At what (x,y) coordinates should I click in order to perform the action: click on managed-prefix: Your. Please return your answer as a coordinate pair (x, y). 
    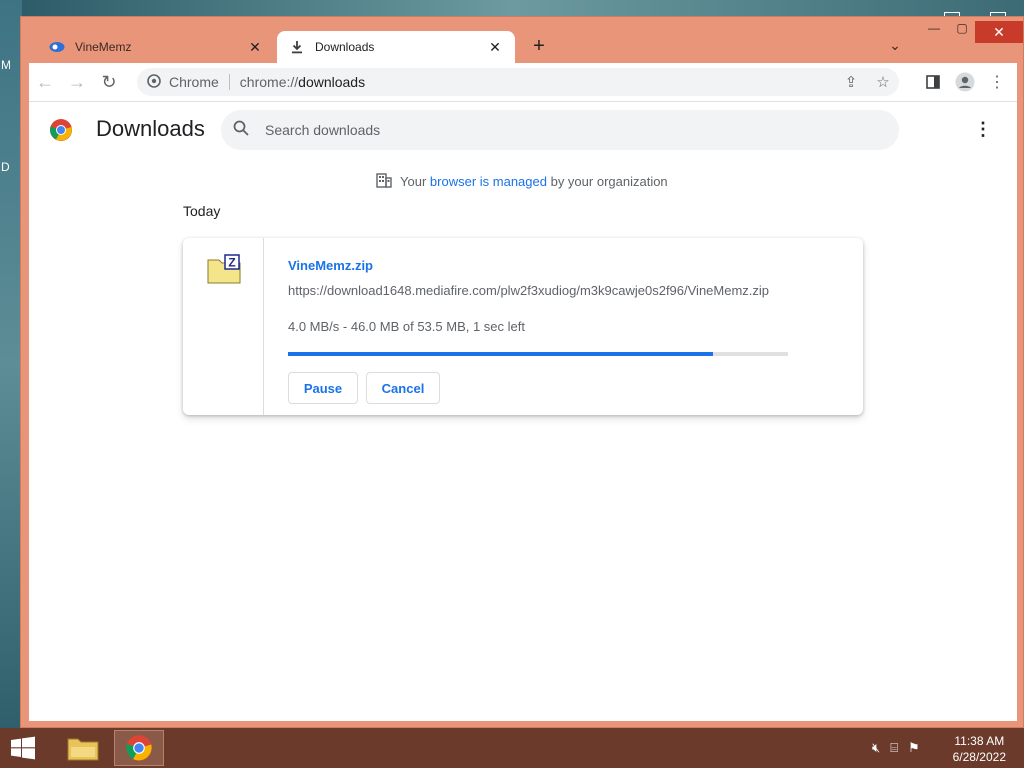
    Looking at the image, I should click on (413, 181).